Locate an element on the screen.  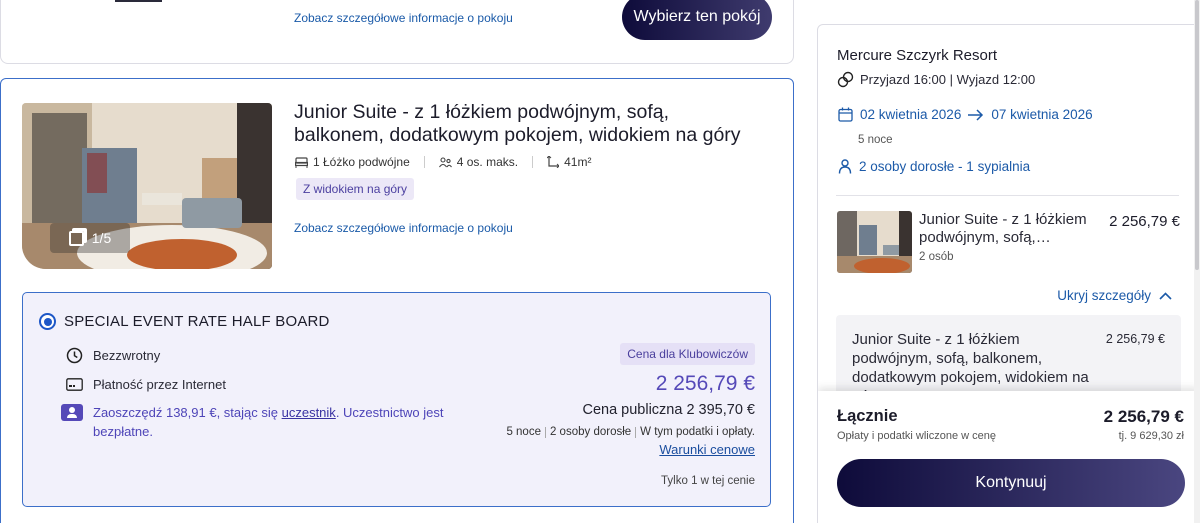
hotel-name: Mercure Szczyrk Resort is located at coordinates (917, 55).